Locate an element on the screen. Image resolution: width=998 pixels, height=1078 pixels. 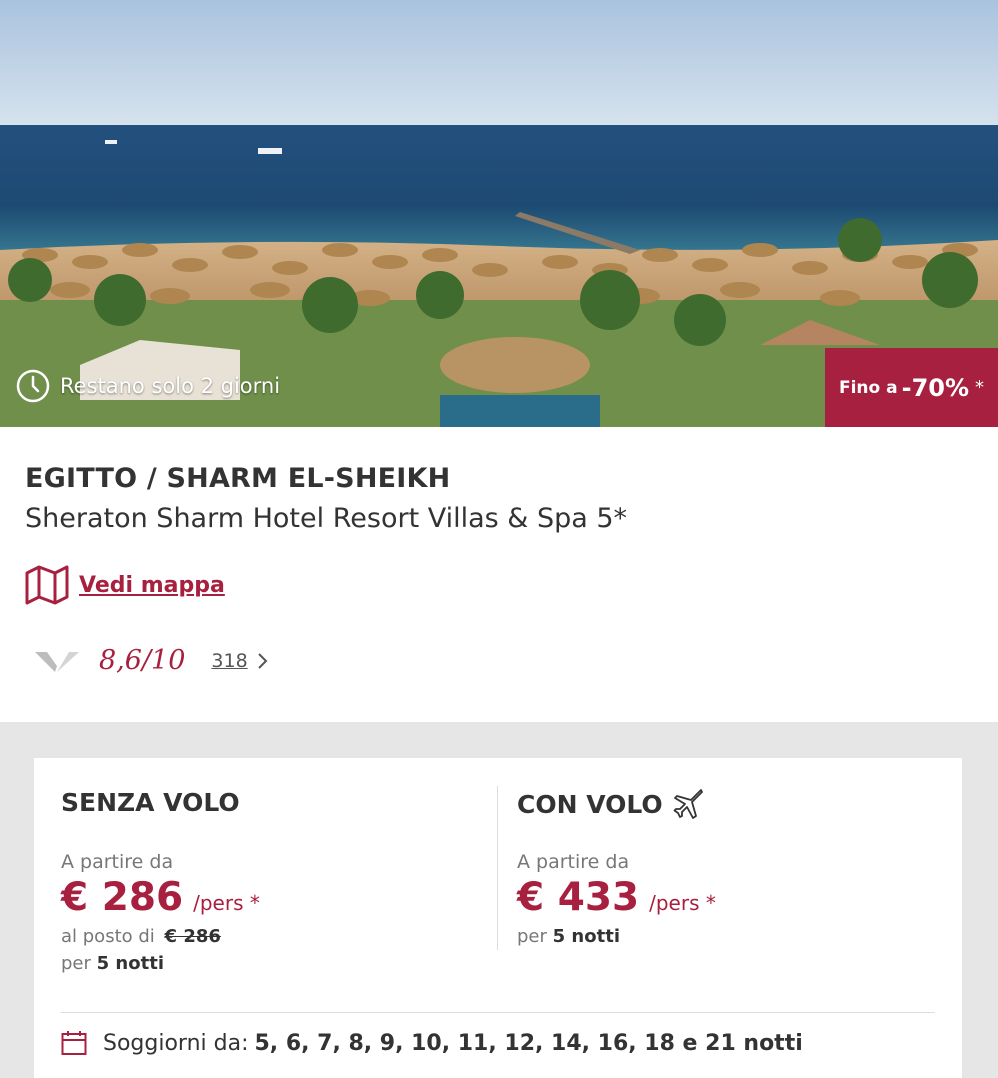
stays-label-text: Soggiorni da: is located at coordinates (176, 1043).